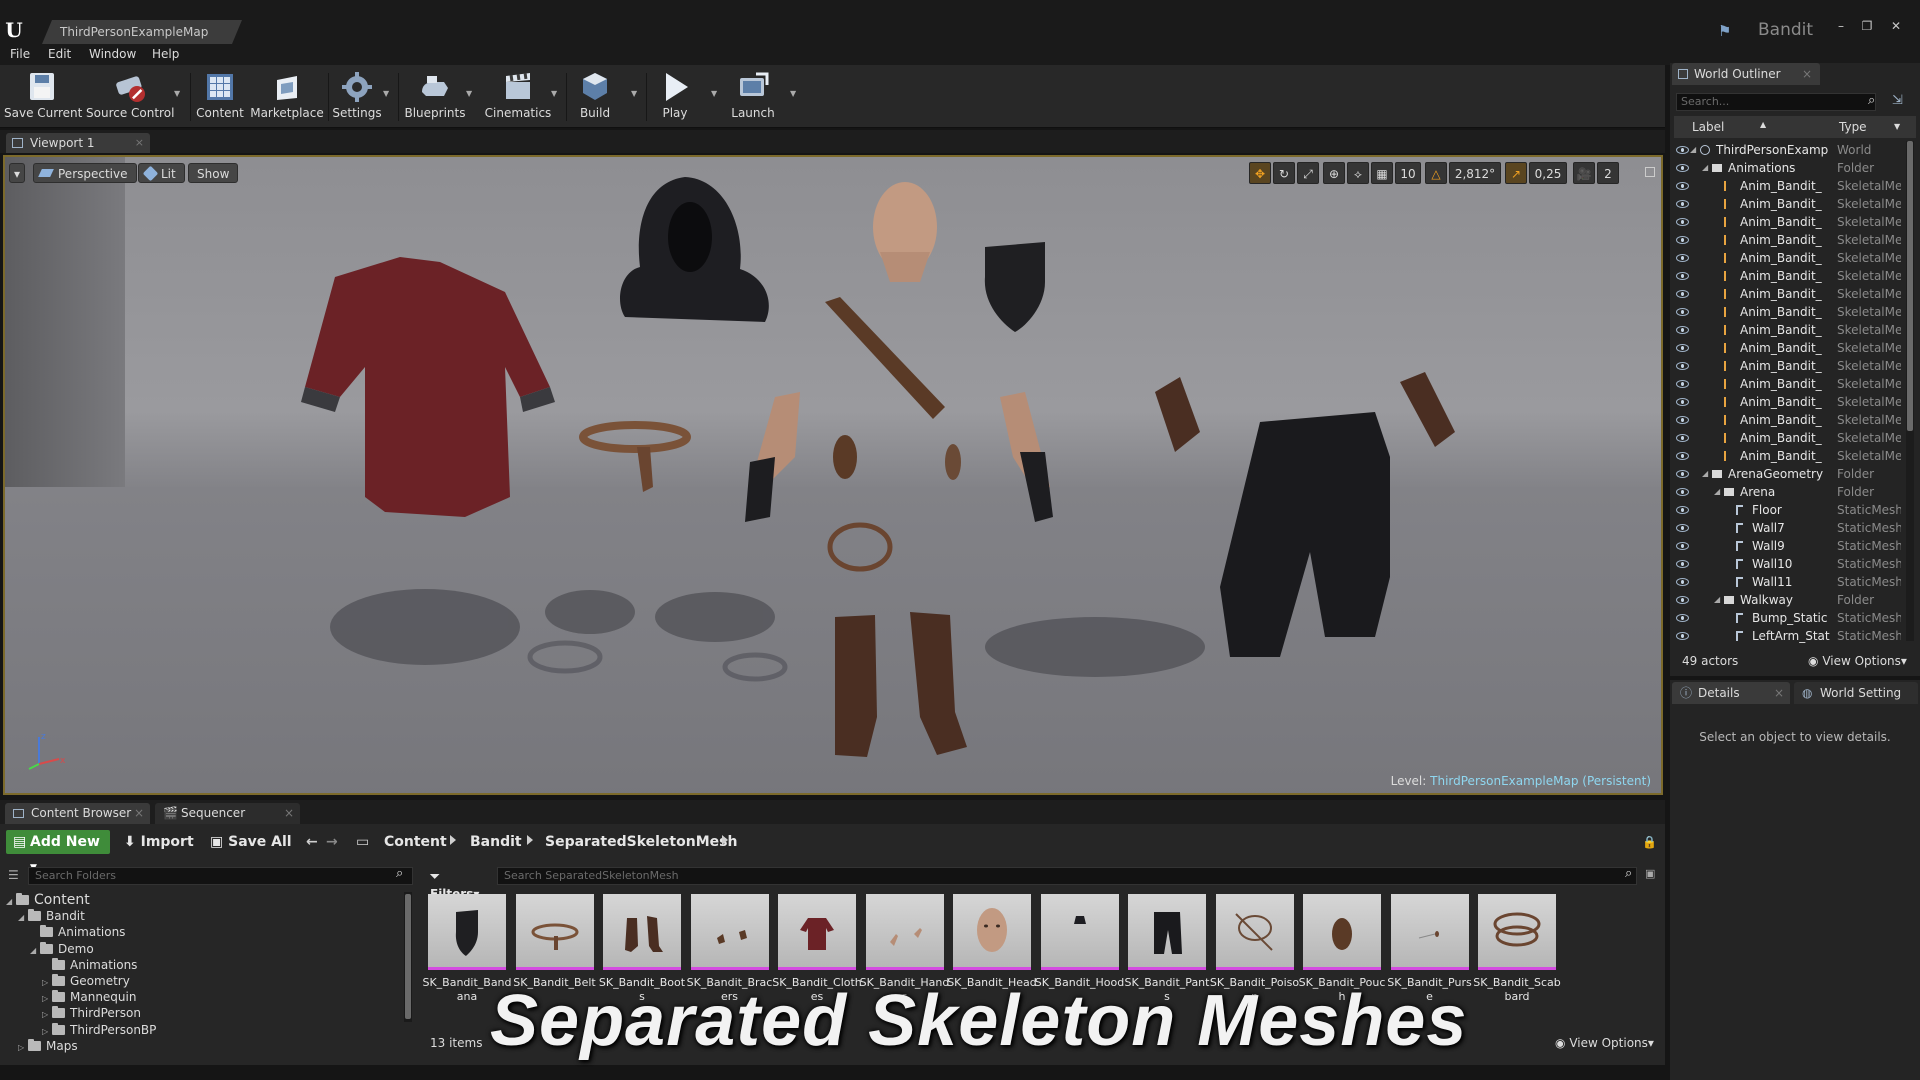 The image size is (1920, 1080). Describe the element at coordinates (518, 96) in the screenshot. I see `cinematics-button: Cinematics` at that location.